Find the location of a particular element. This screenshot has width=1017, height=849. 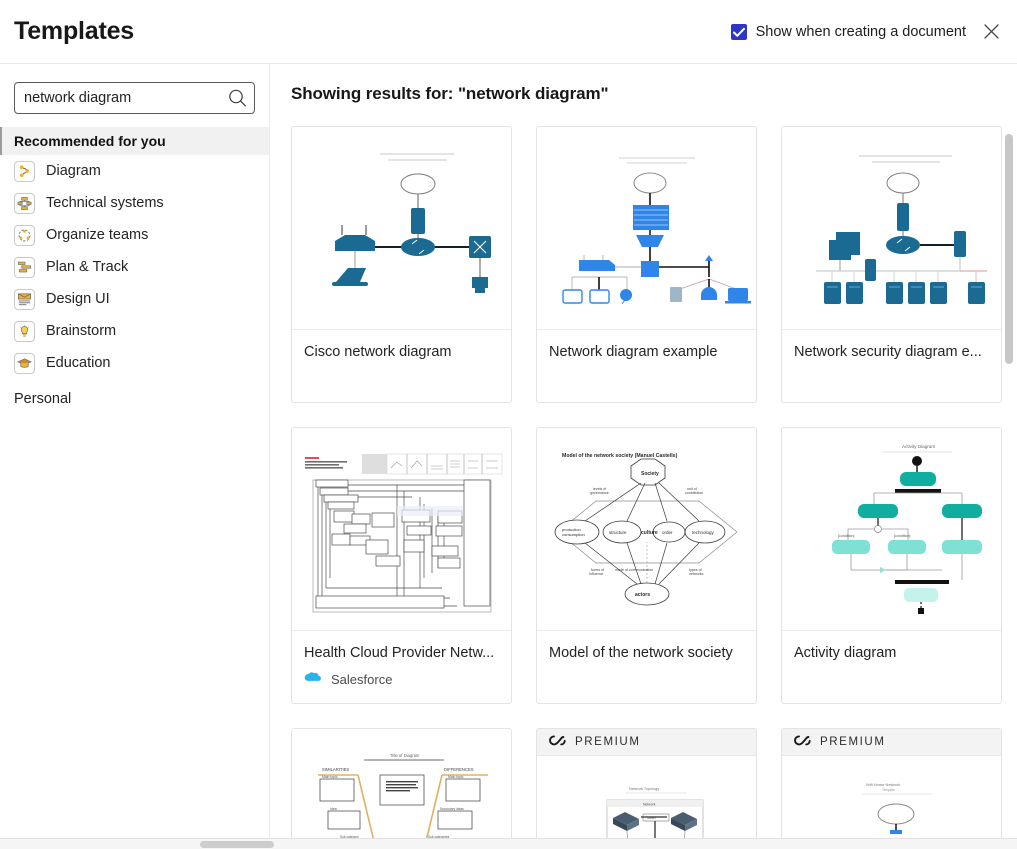

template-title: Model of the network society is located at coordinates (641, 653).